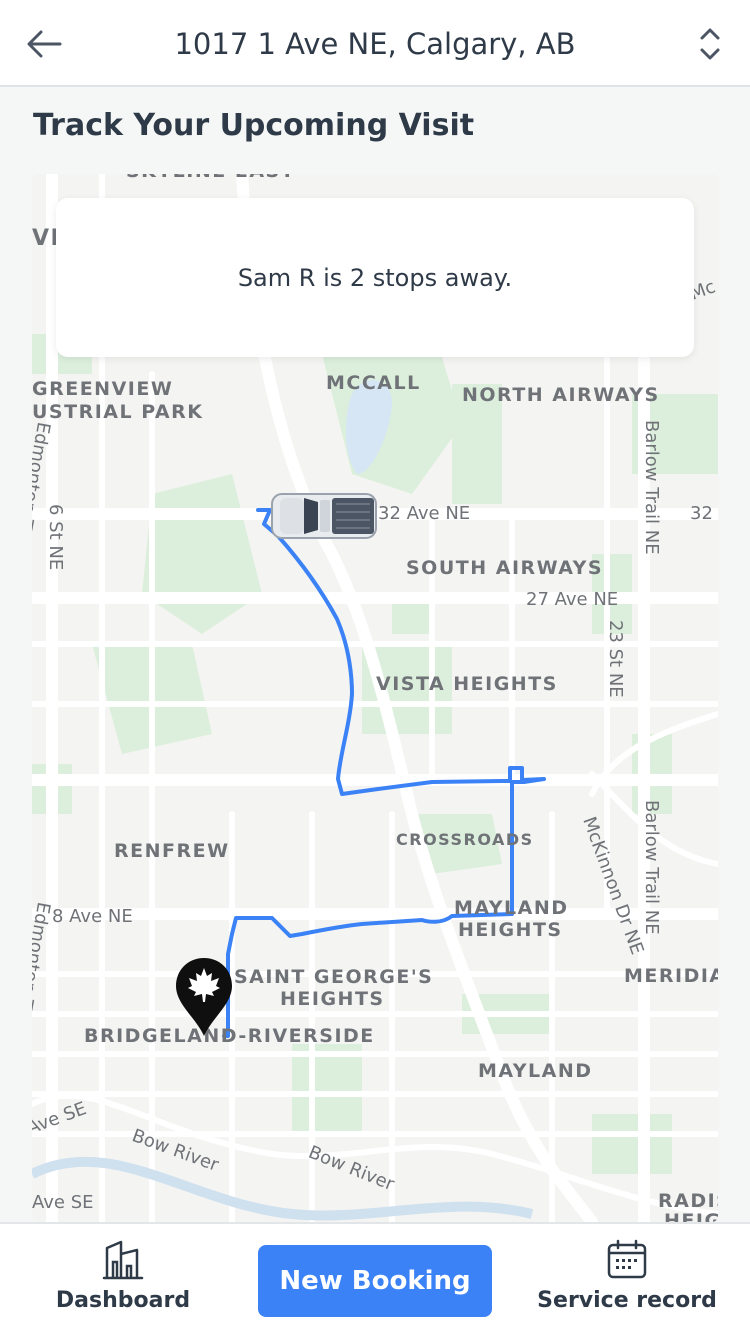  Describe the element at coordinates (172, 851) in the screenshot. I see `map-label: RENFREW` at that location.